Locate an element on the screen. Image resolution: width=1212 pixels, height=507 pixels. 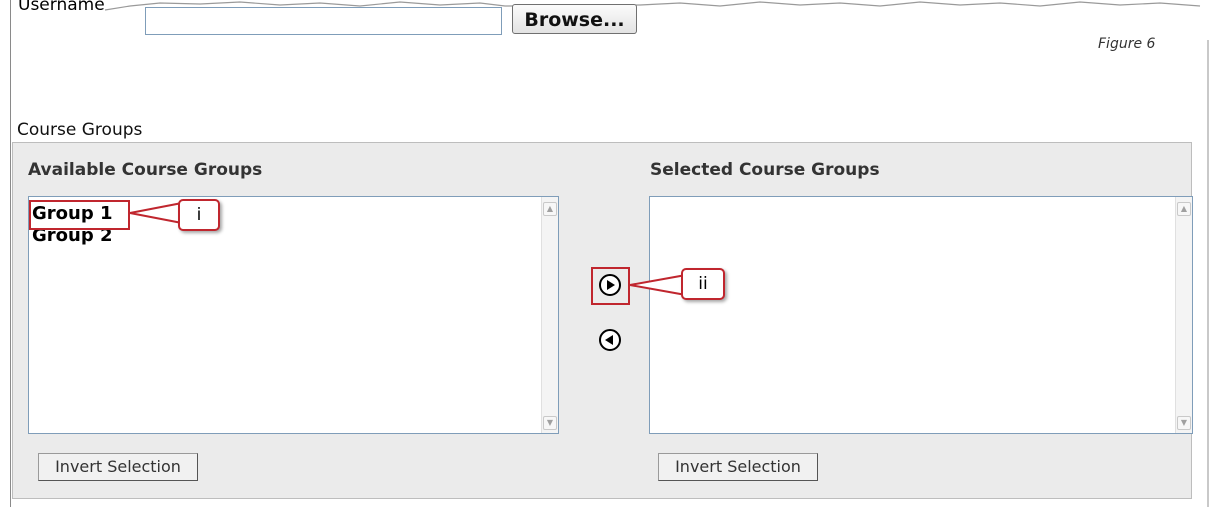
group-1-highlight is located at coordinates (79, 215).